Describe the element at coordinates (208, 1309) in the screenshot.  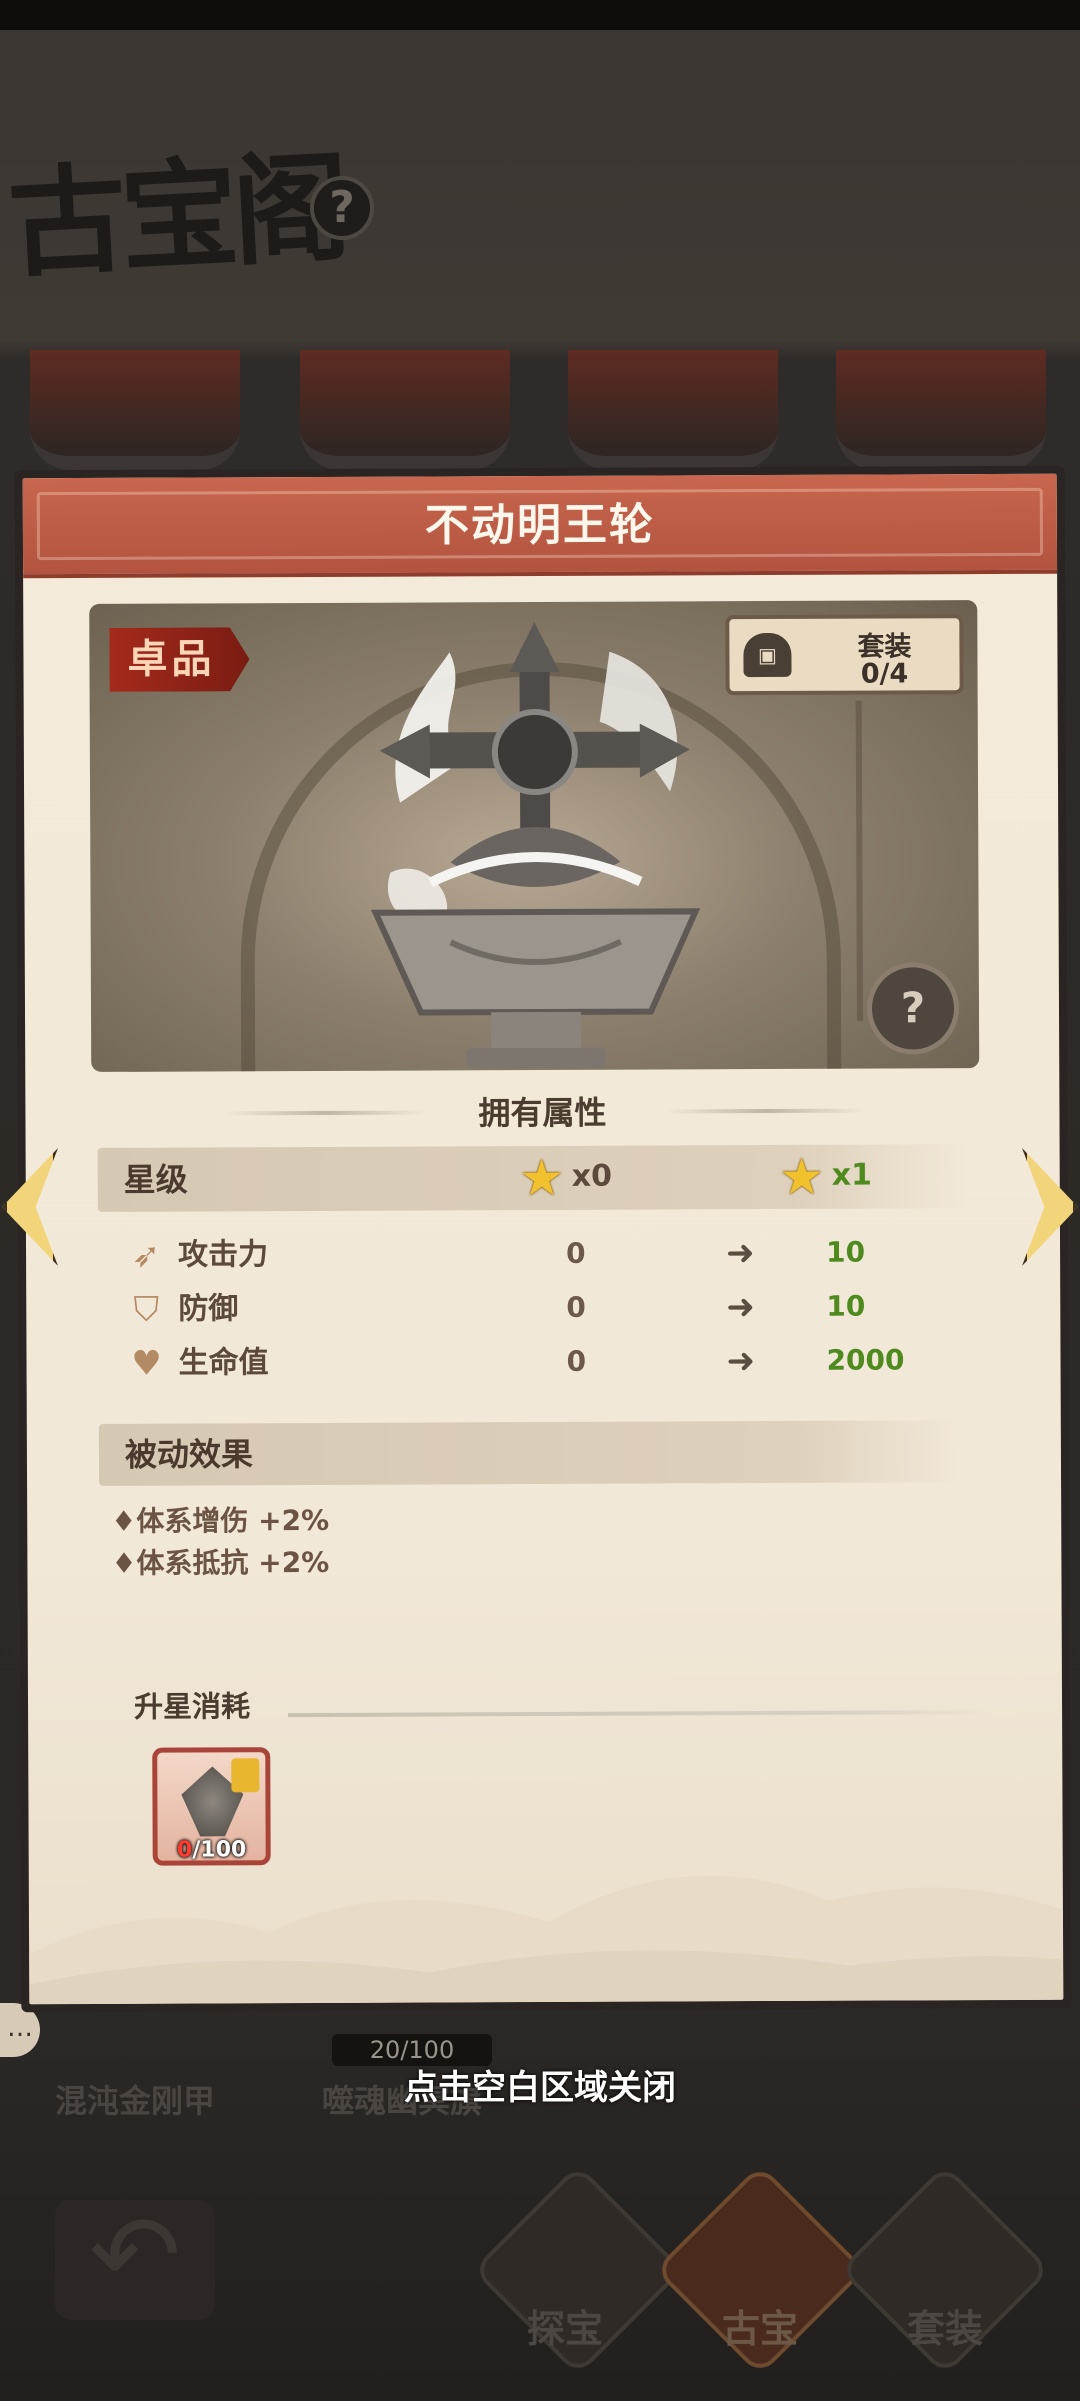
I see `attribute-name: 防御` at that location.